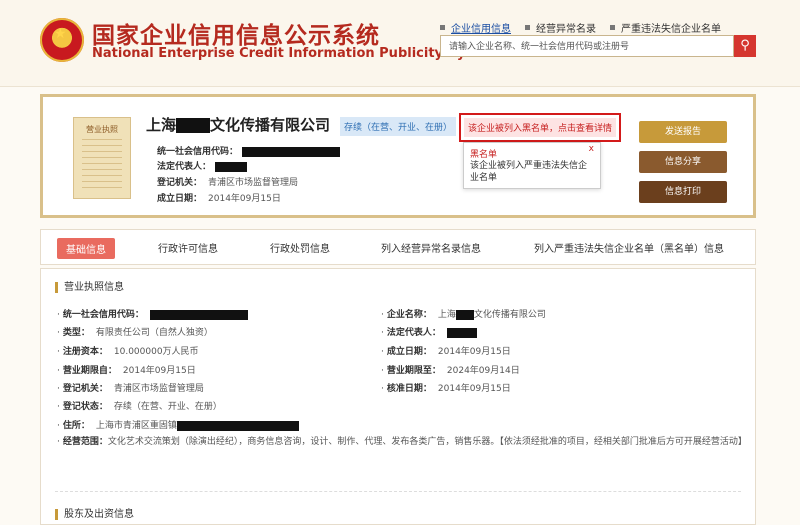 The height and width of the screenshot is (525, 800). What do you see at coordinates (94, 514) in the screenshot?
I see `section-title-shareholders: 股东及出资信息` at bounding box center [94, 514].